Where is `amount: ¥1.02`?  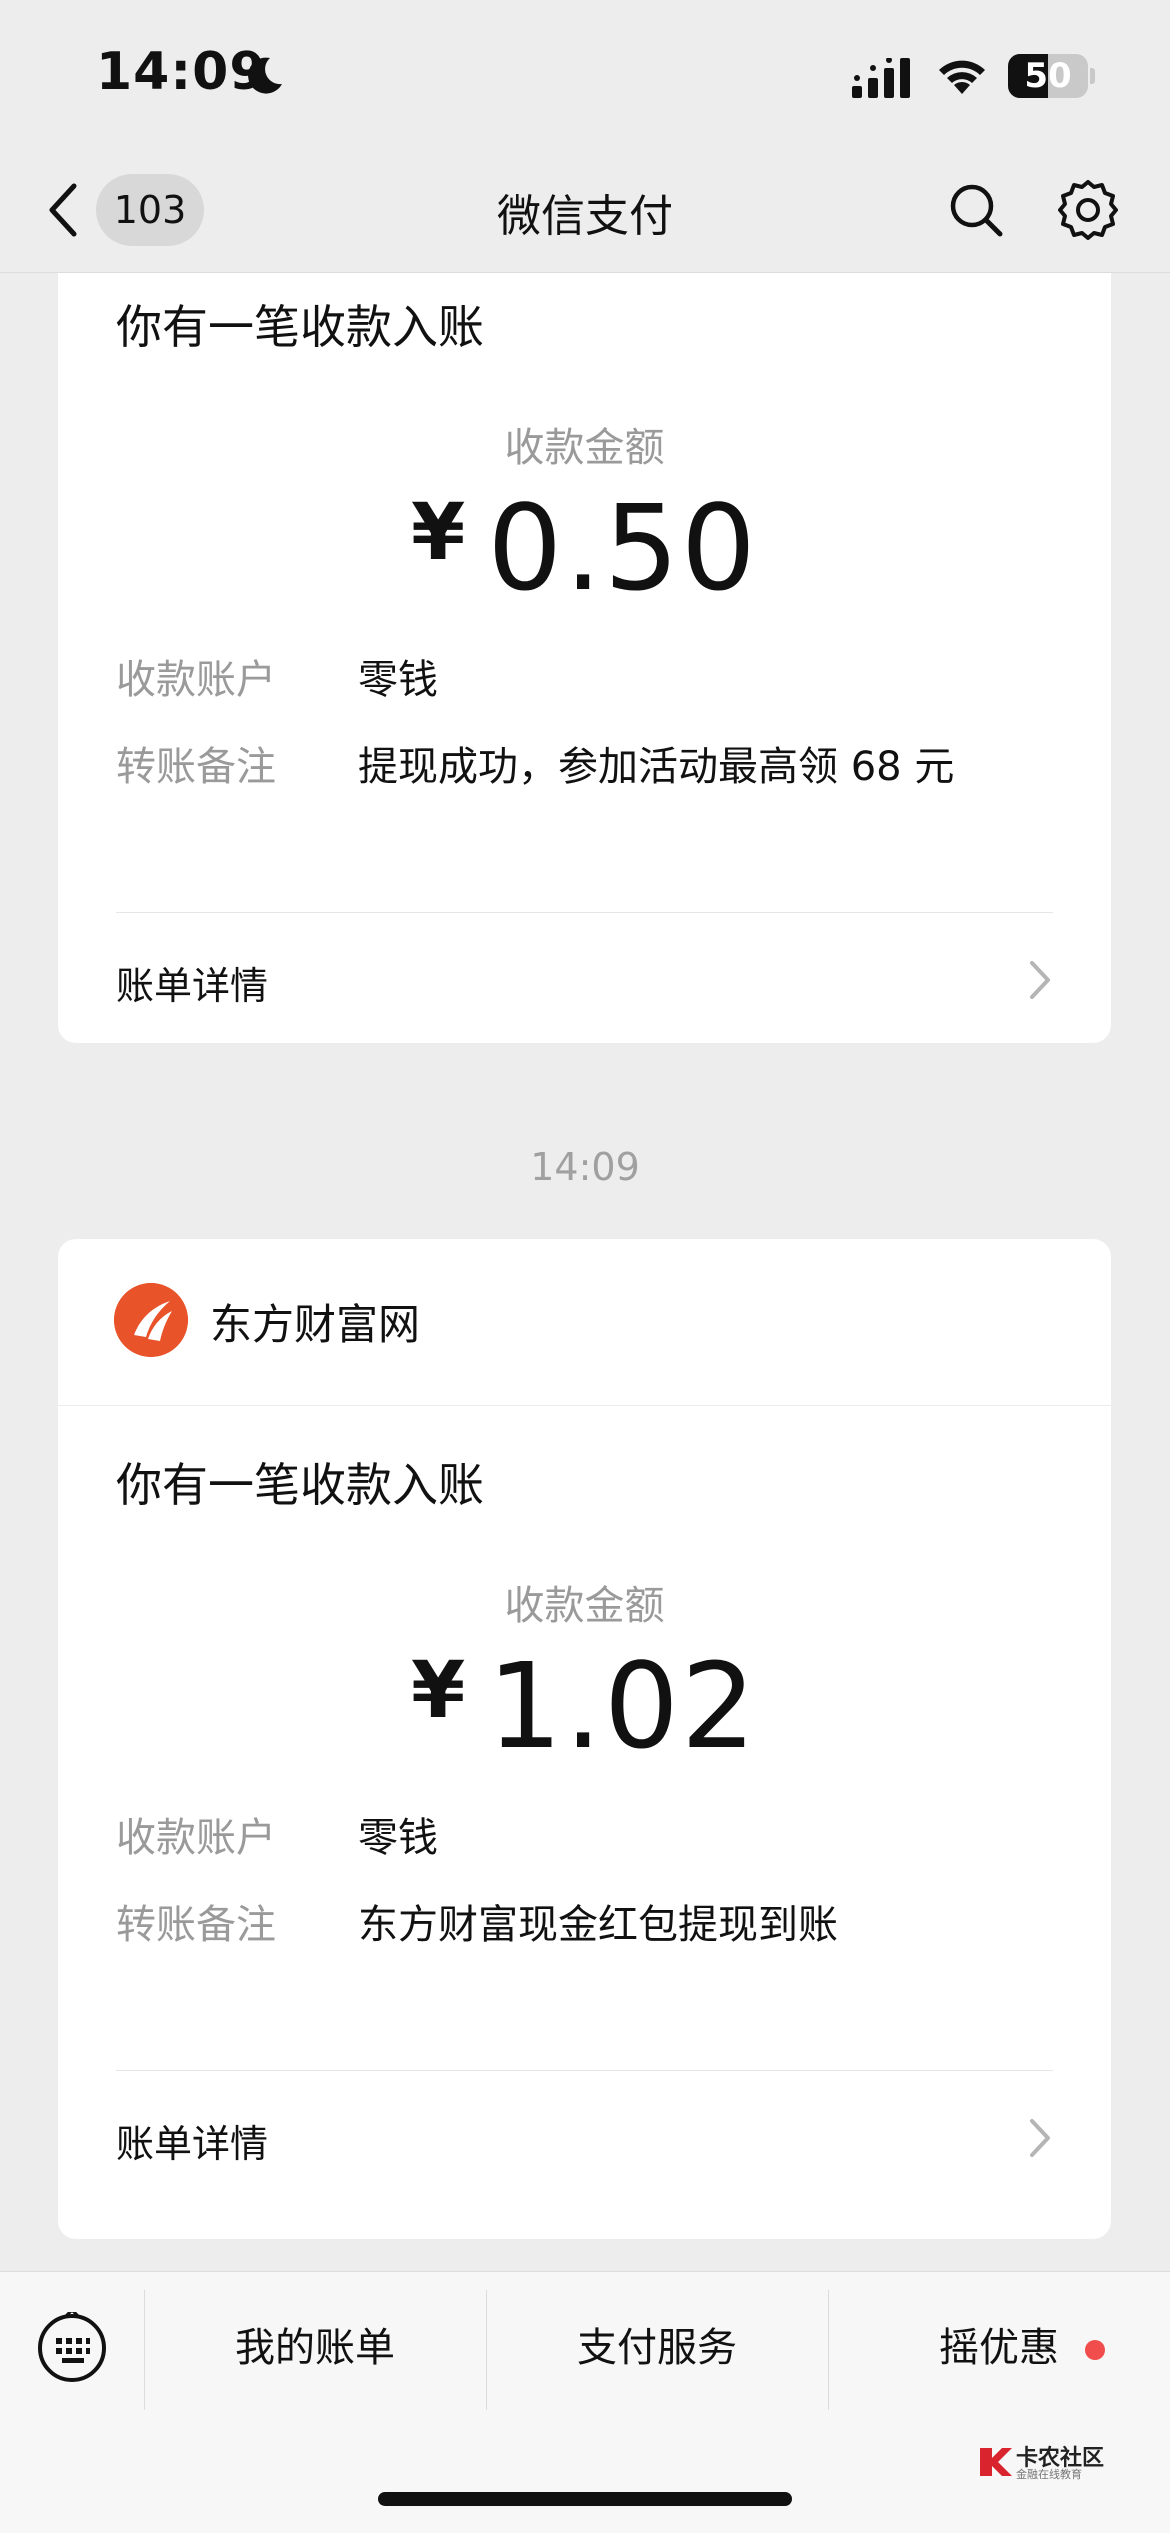 amount: ¥1.02 is located at coordinates (584, 1706).